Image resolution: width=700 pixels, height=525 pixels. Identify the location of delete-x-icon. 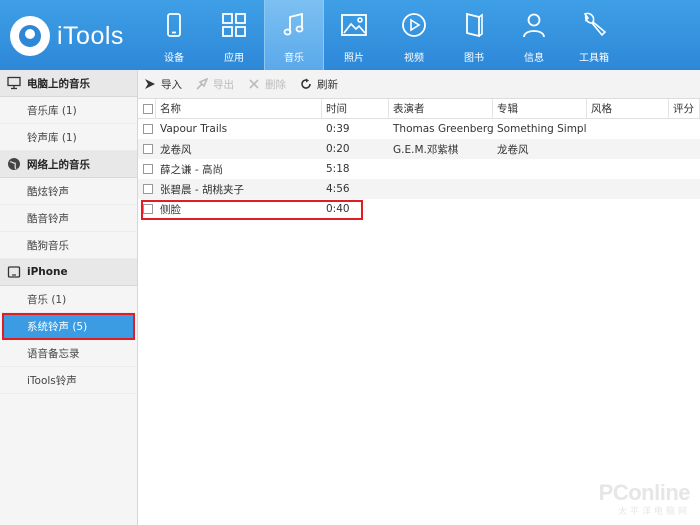
(254, 84).